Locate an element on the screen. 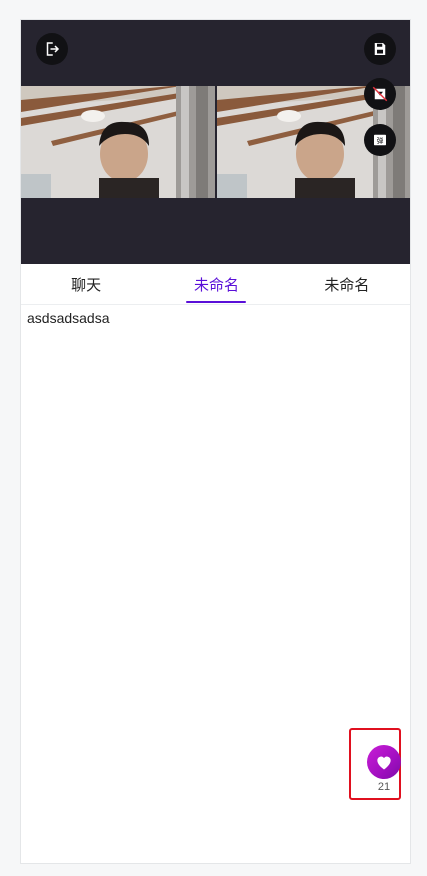 This screenshot has height=876, width=427. save-icon is located at coordinates (380, 49).